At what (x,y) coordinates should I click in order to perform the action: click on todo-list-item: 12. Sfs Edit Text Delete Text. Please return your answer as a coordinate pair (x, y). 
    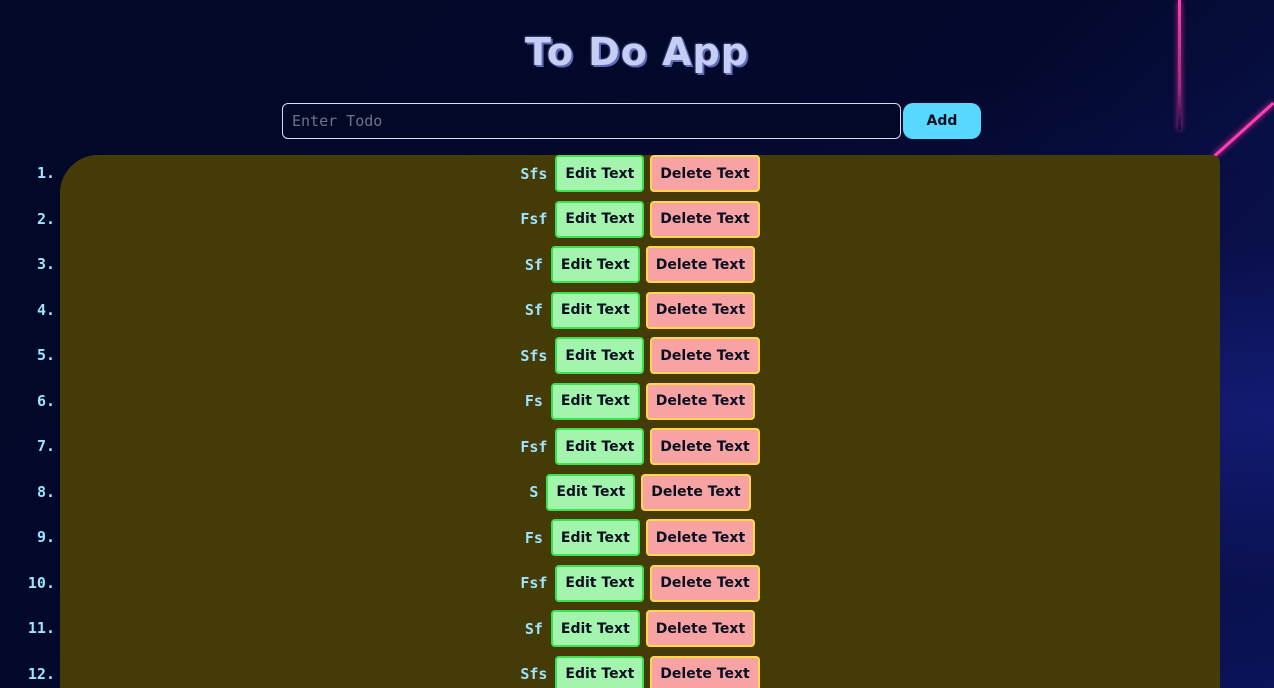
    Looking at the image, I should click on (637, 671).